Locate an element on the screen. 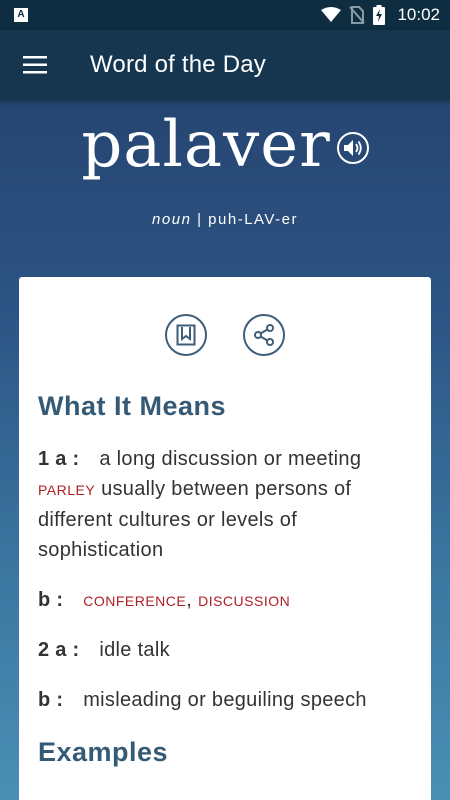 The height and width of the screenshot is (800, 450). cross-reference-link: parley is located at coordinates (66, 490).